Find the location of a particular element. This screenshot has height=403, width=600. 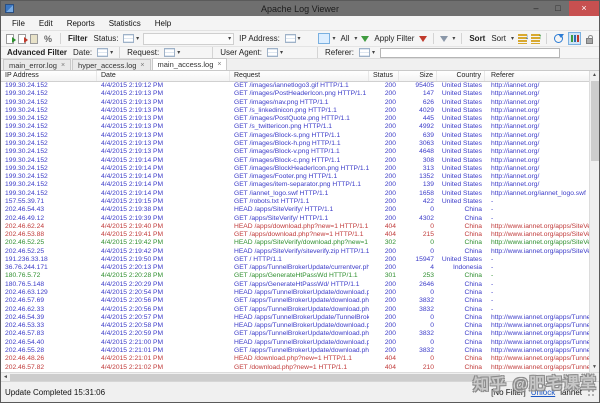

vertical-scrollbar: ▲ ▼ is located at coordinates (594, 221).